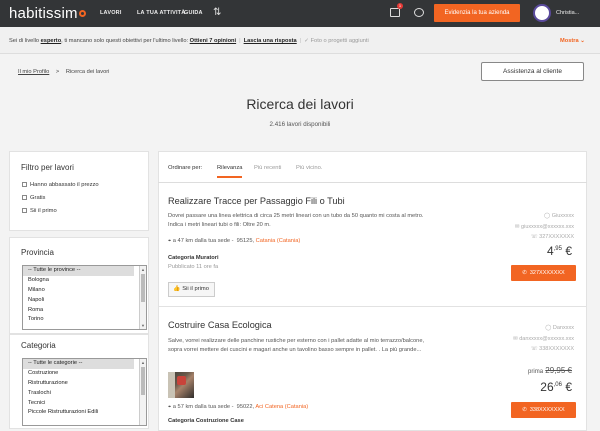 Image resolution: width=600 pixels, height=431 pixels. What do you see at coordinates (43, 13) in the screenshot?
I see `logo-text: habitissim` at bounding box center [43, 13].